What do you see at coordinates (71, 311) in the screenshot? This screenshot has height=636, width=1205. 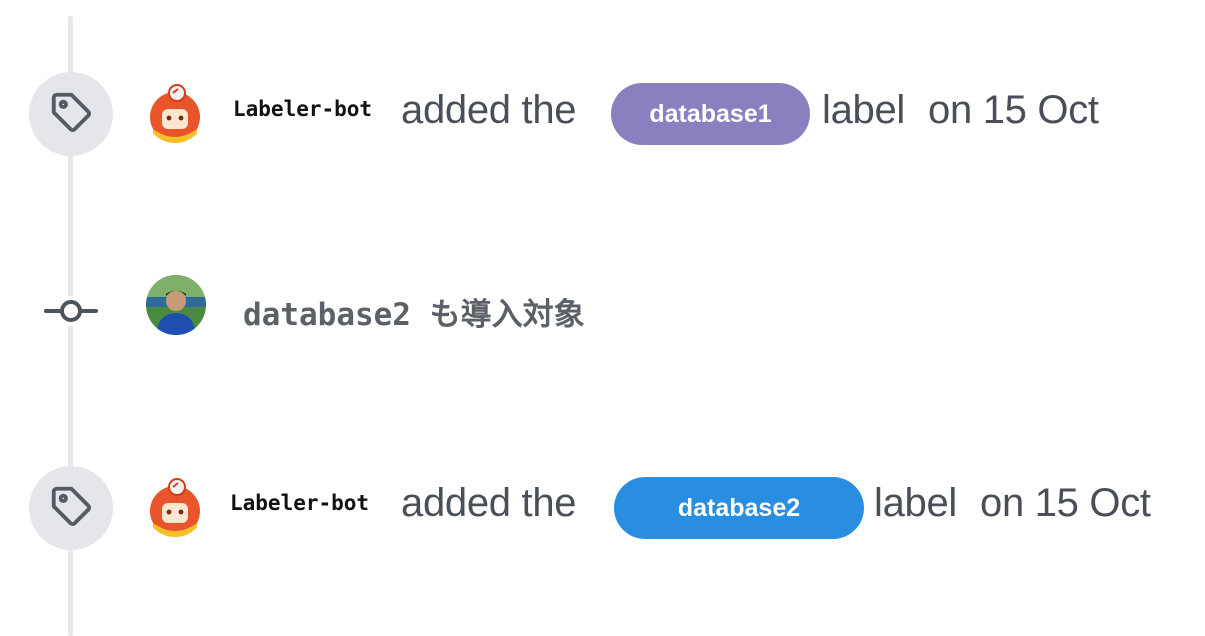 I see `git-commit-icon` at bounding box center [71, 311].